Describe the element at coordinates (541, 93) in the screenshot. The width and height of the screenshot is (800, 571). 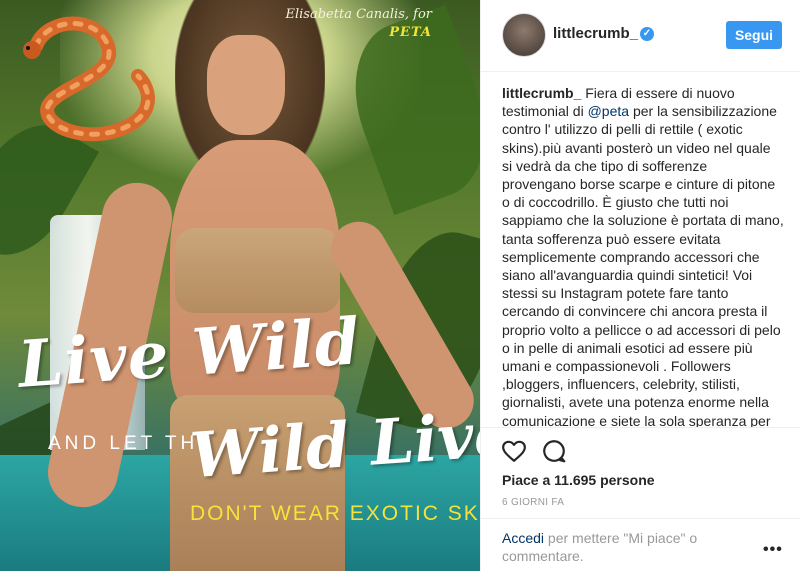
I see `caption-username: littlecrumb_` at that location.